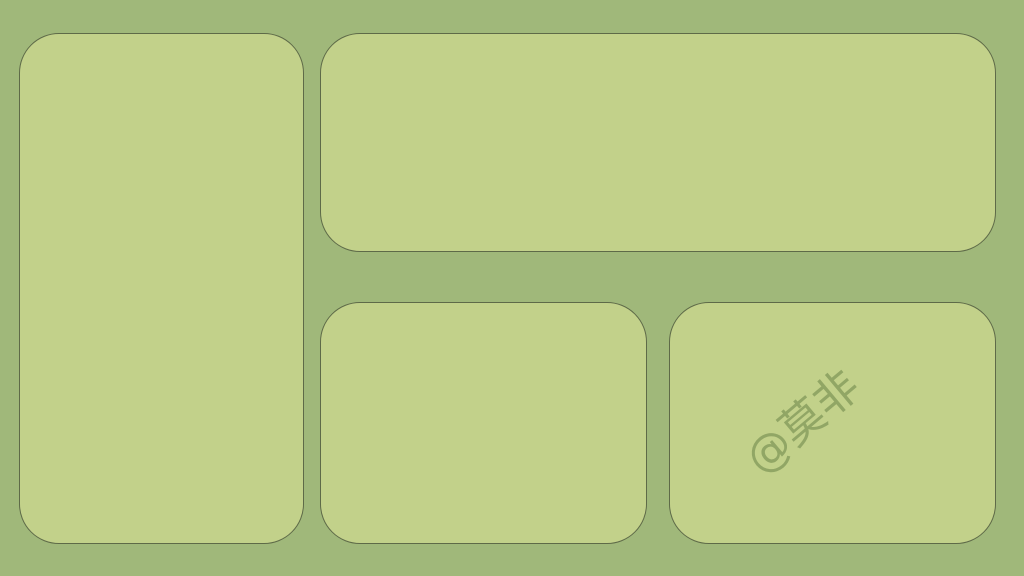 The width and height of the screenshot is (1024, 576). I want to click on bottom-left-panel, so click(483, 423).